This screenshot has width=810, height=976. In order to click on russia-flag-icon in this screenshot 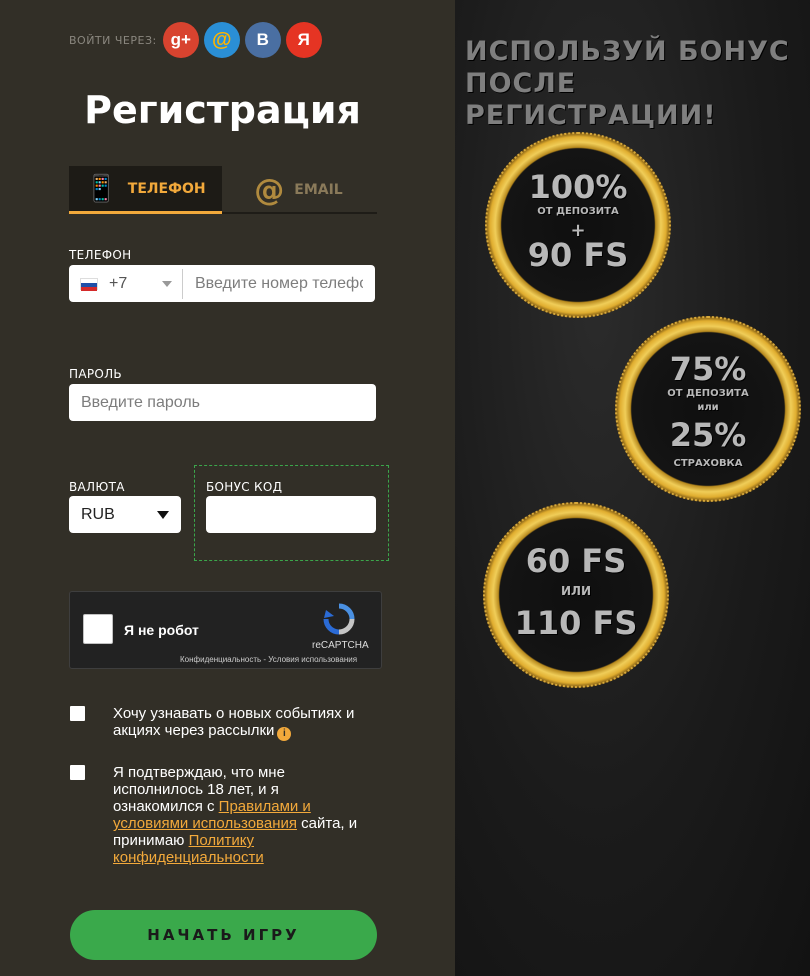, I will do `click(89, 284)`.